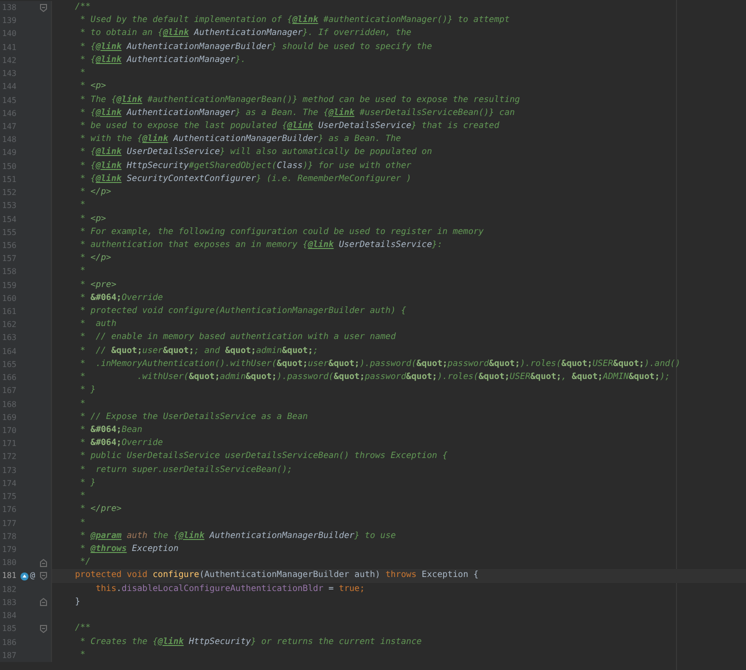  What do you see at coordinates (162, 59) in the screenshot?
I see `code-line: * {@link AuthenticationManager}.` at bounding box center [162, 59].